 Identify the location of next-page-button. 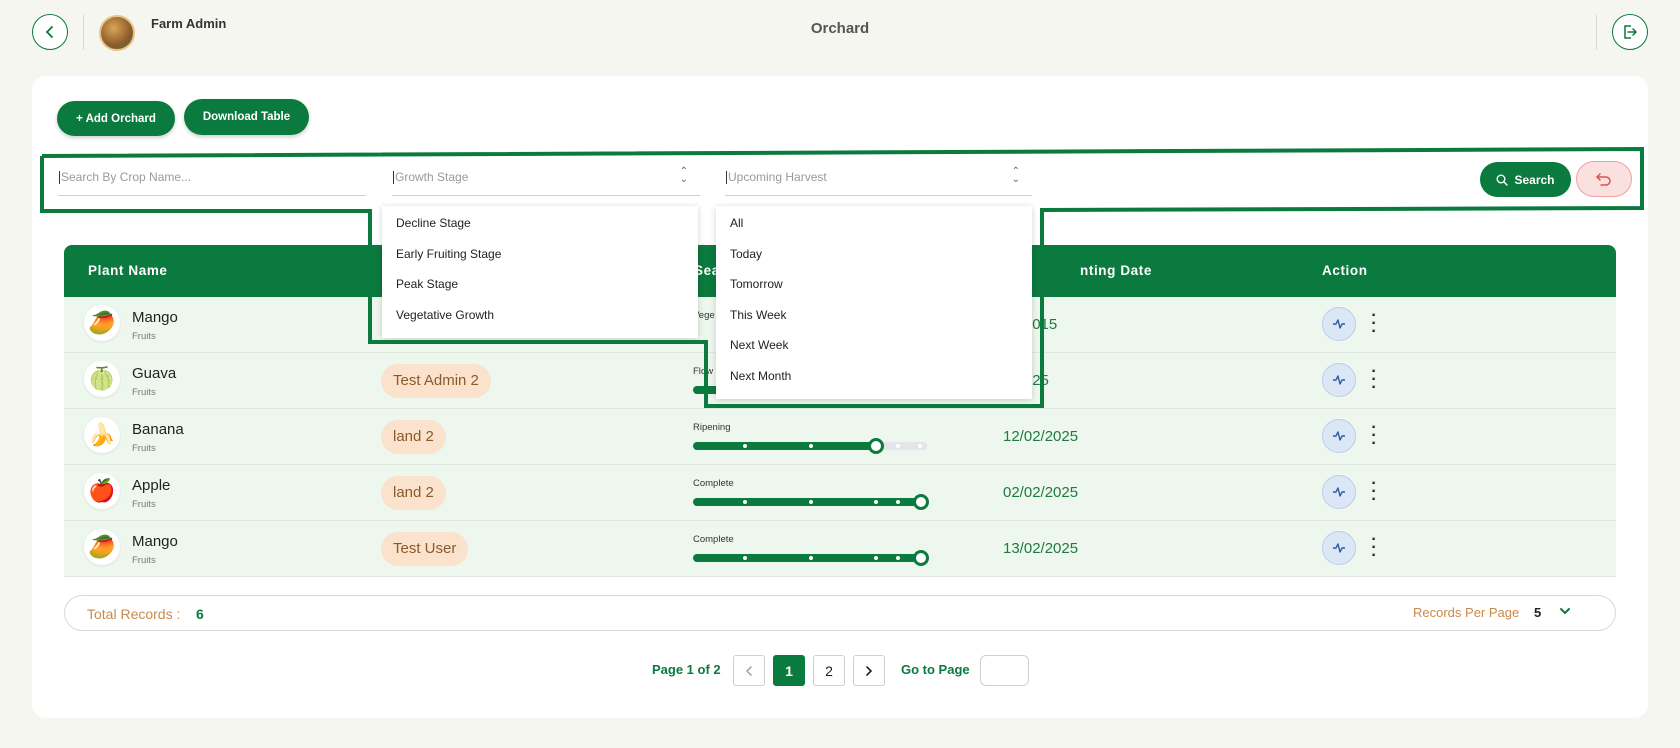
(869, 670).